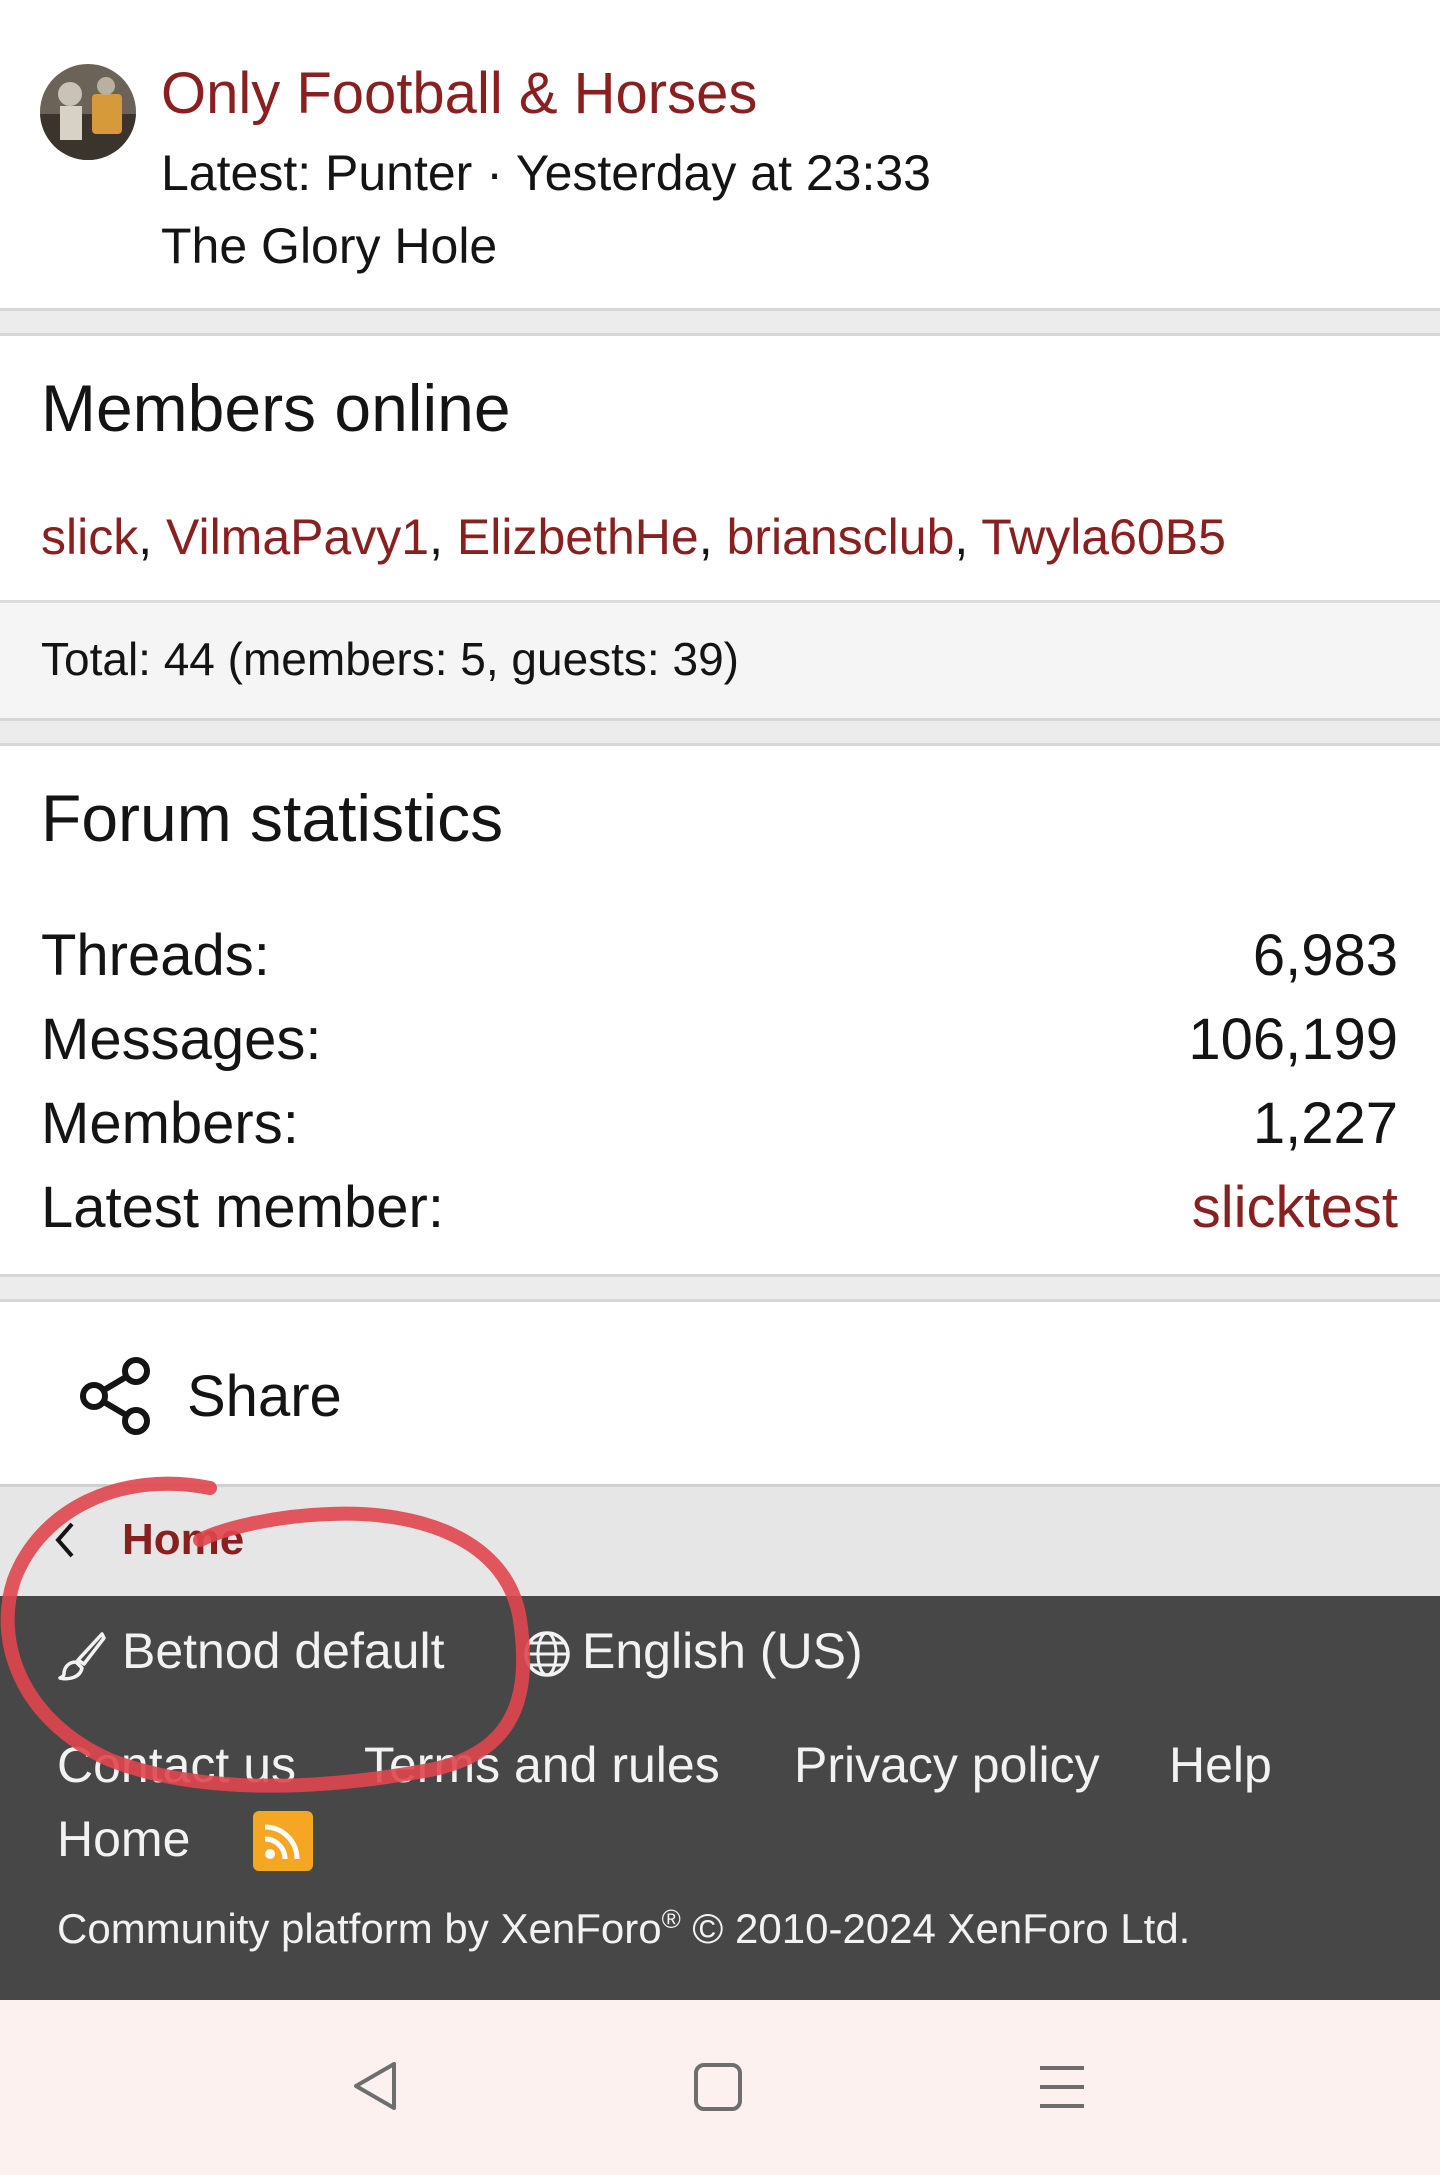 This screenshot has width=1440, height=2175. I want to click on footer-contact-link: Contact us, so click(176, 1765).